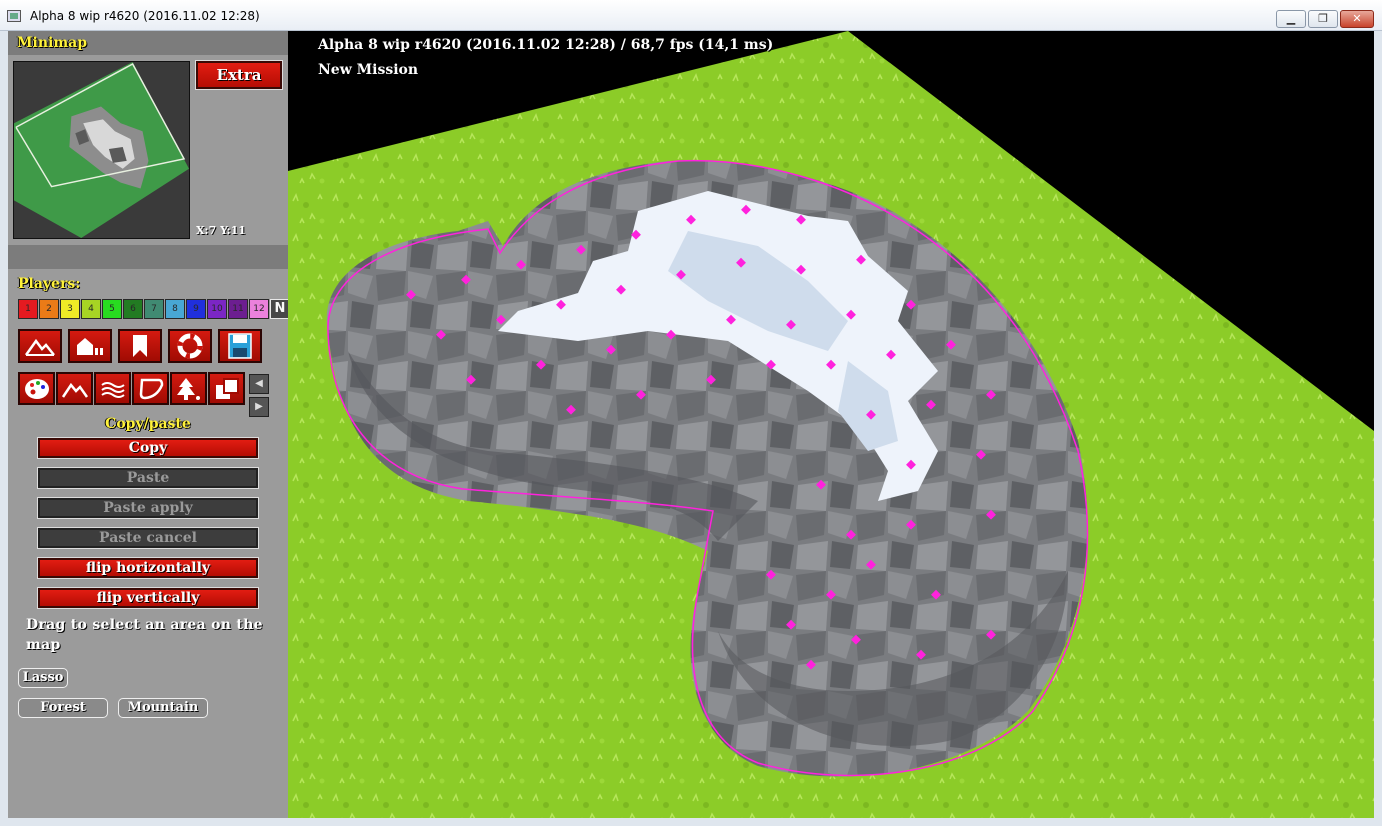  Describe the element at coordinates (148, 43) in the screenshot. I see `minimap-header: Minimap` at that location.